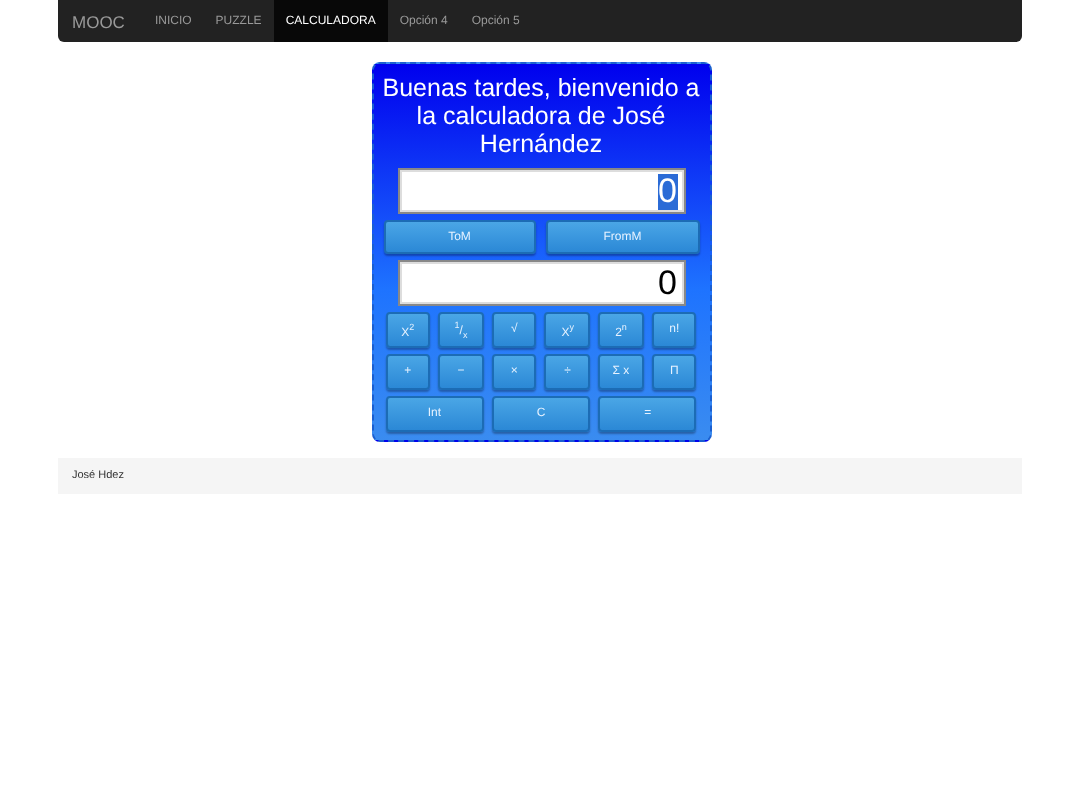 The image size is (1080, 810). I want to click on greeting-text: Buenas tardes, bienvenido a la calculadora de José Hernández, so click(541, 116).